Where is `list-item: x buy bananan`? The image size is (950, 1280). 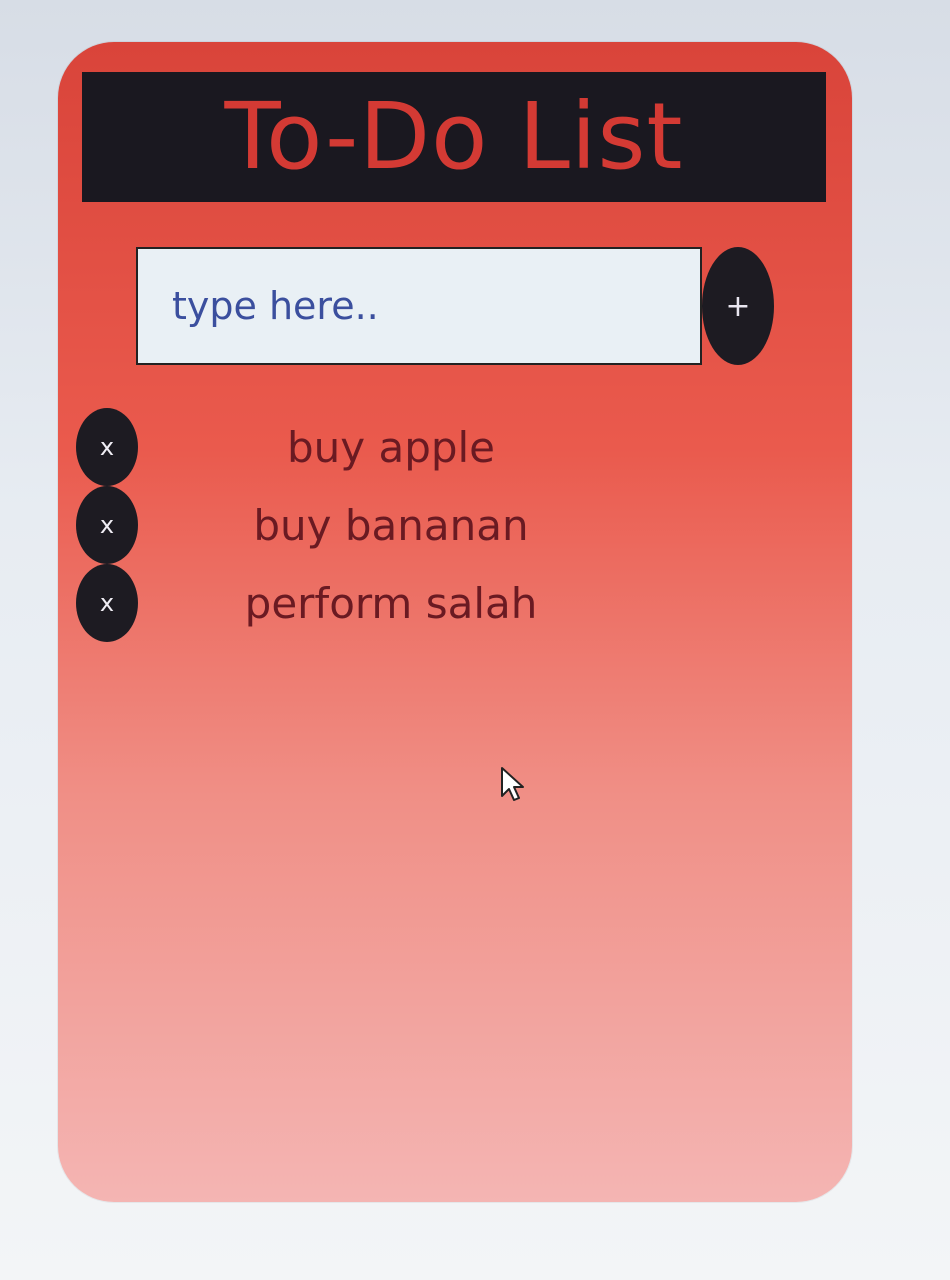 list-item: x buy bananan is located at coordinates (426, 525).